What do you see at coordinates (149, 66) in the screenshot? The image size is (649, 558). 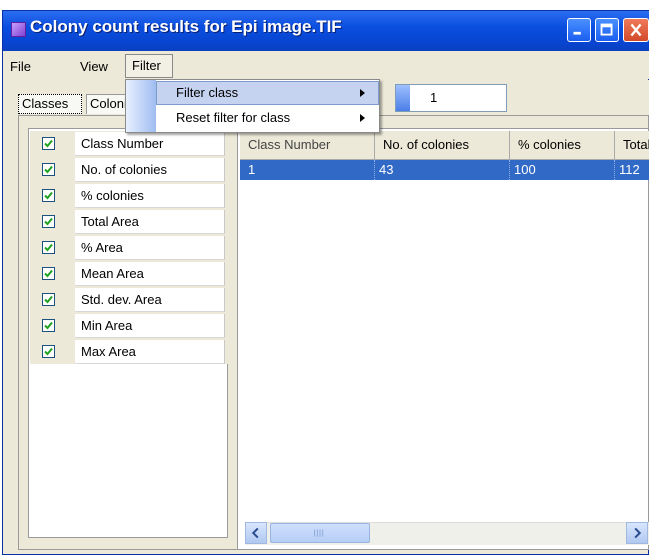 I see `menu-filter: Filter` at bounding box center [149, 66].